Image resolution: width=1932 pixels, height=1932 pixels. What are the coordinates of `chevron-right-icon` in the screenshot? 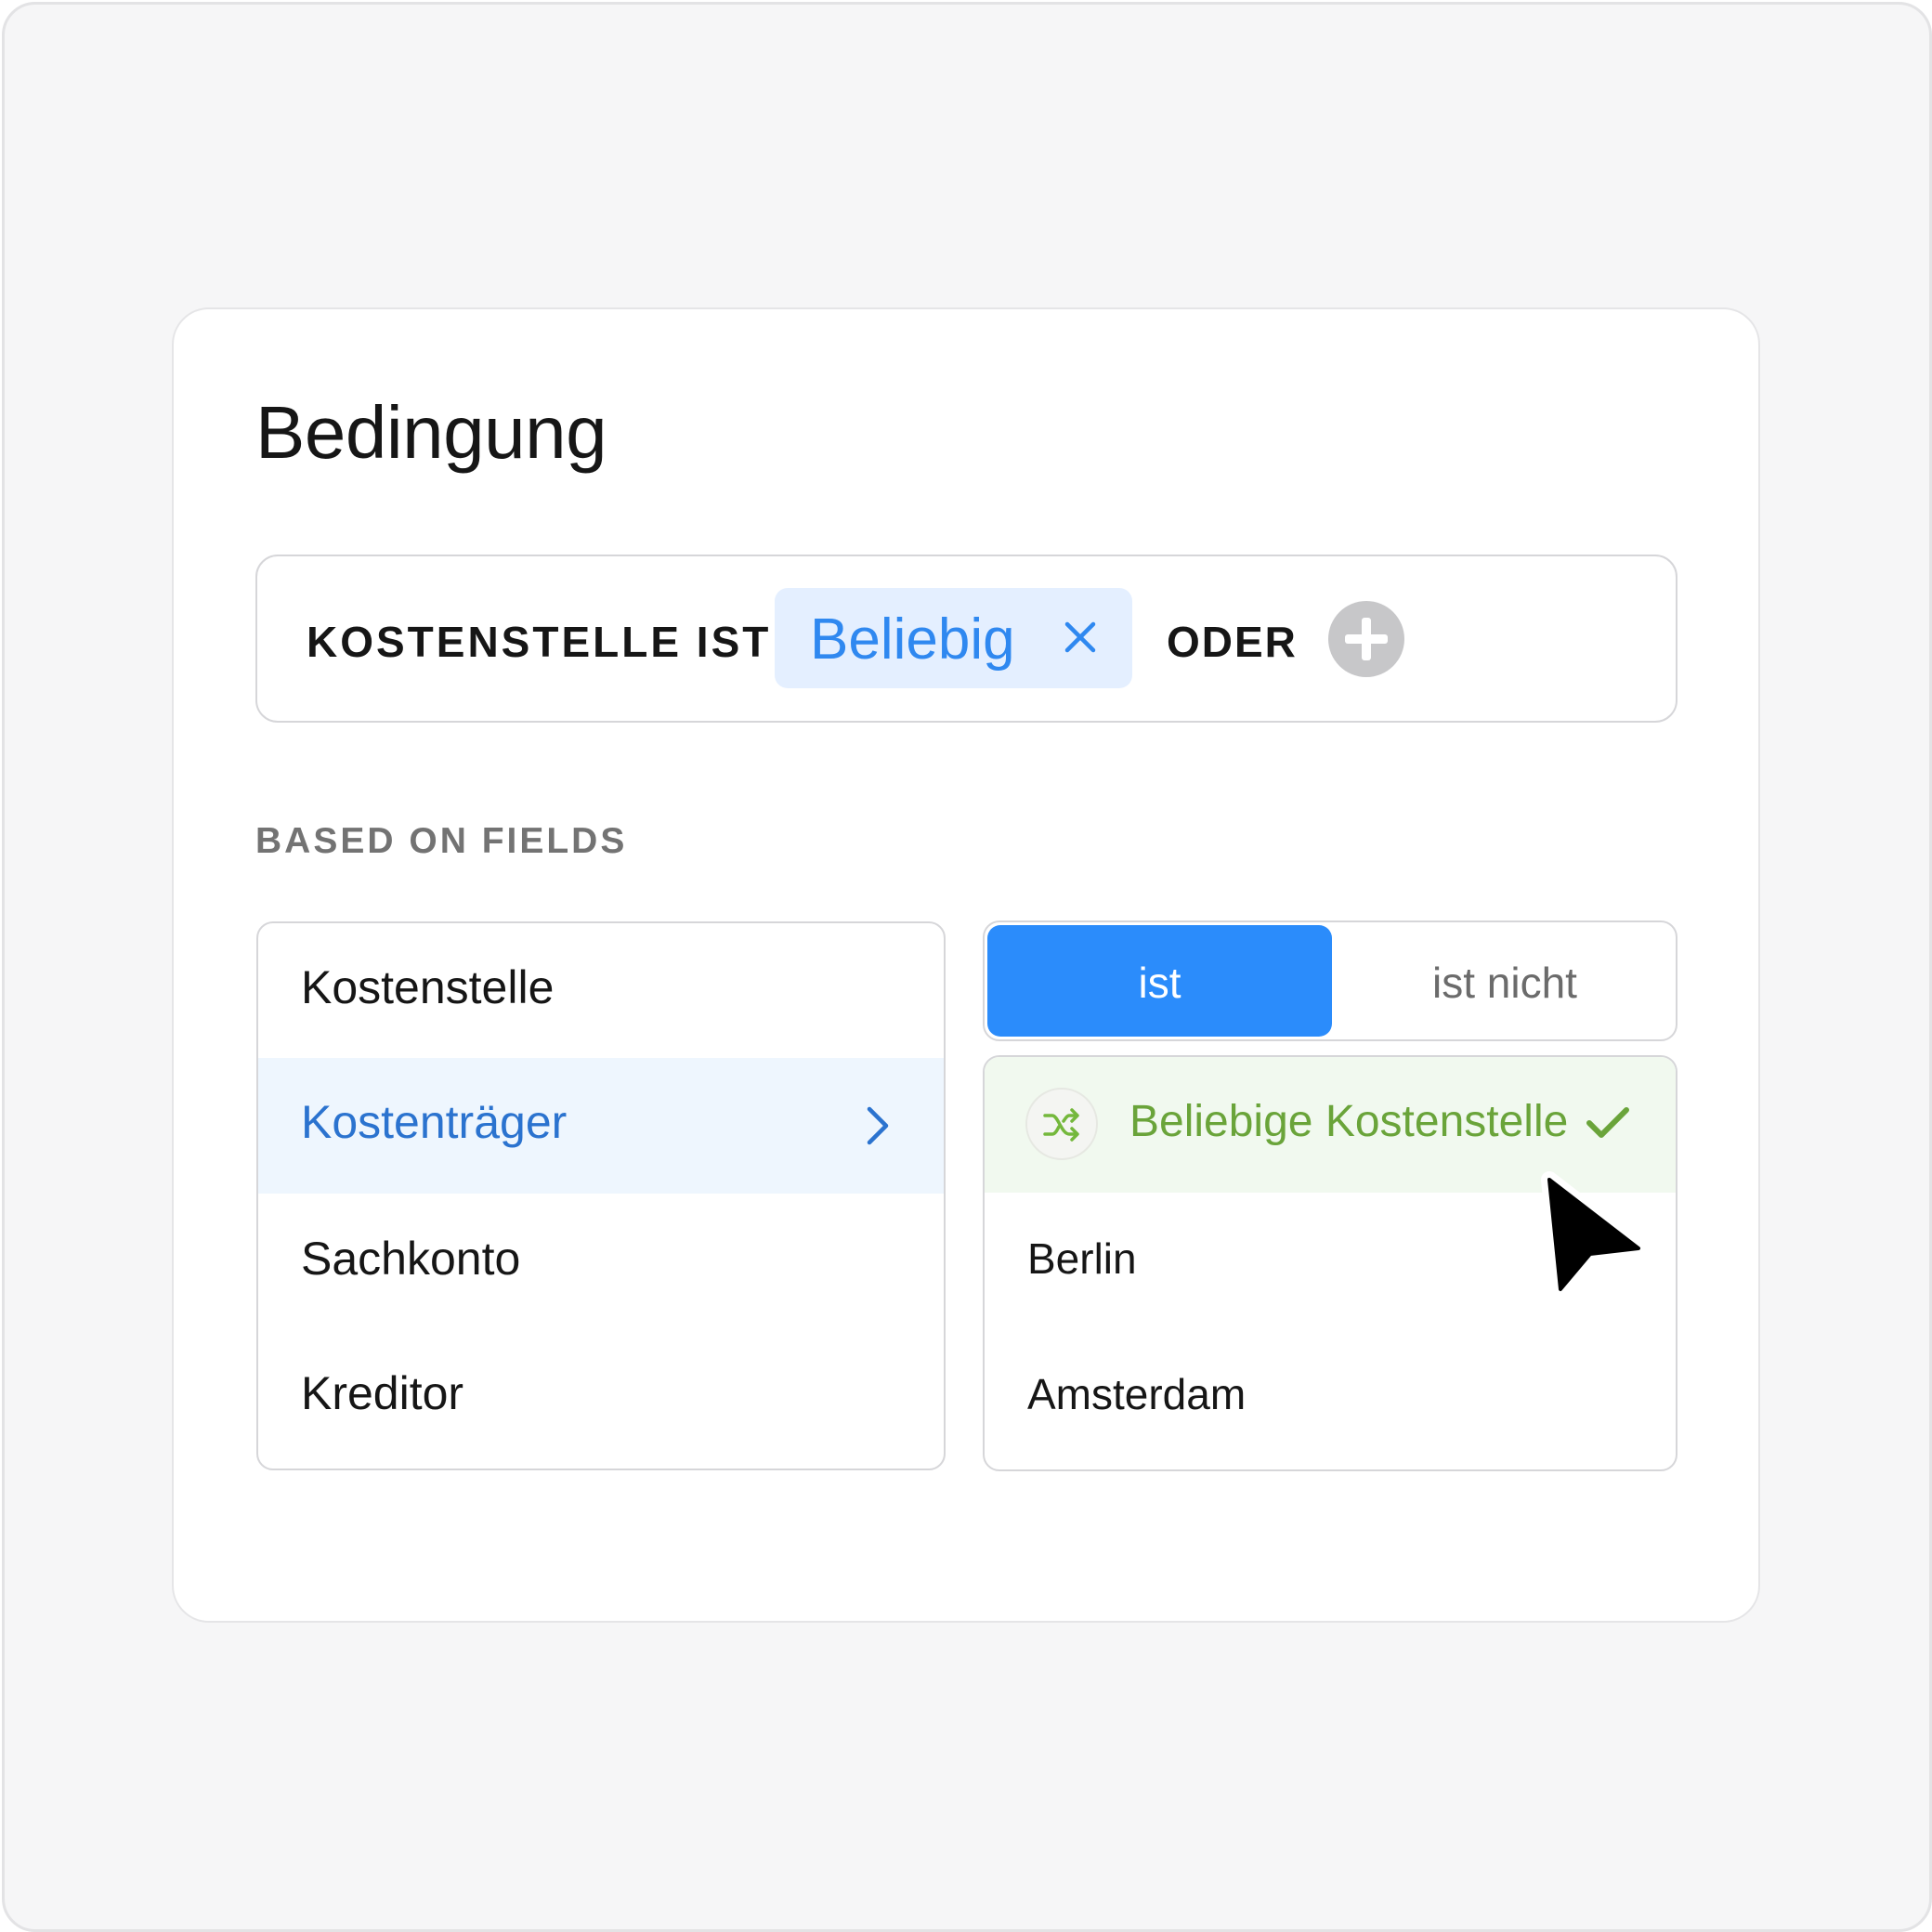 It's located at (878, 1125).